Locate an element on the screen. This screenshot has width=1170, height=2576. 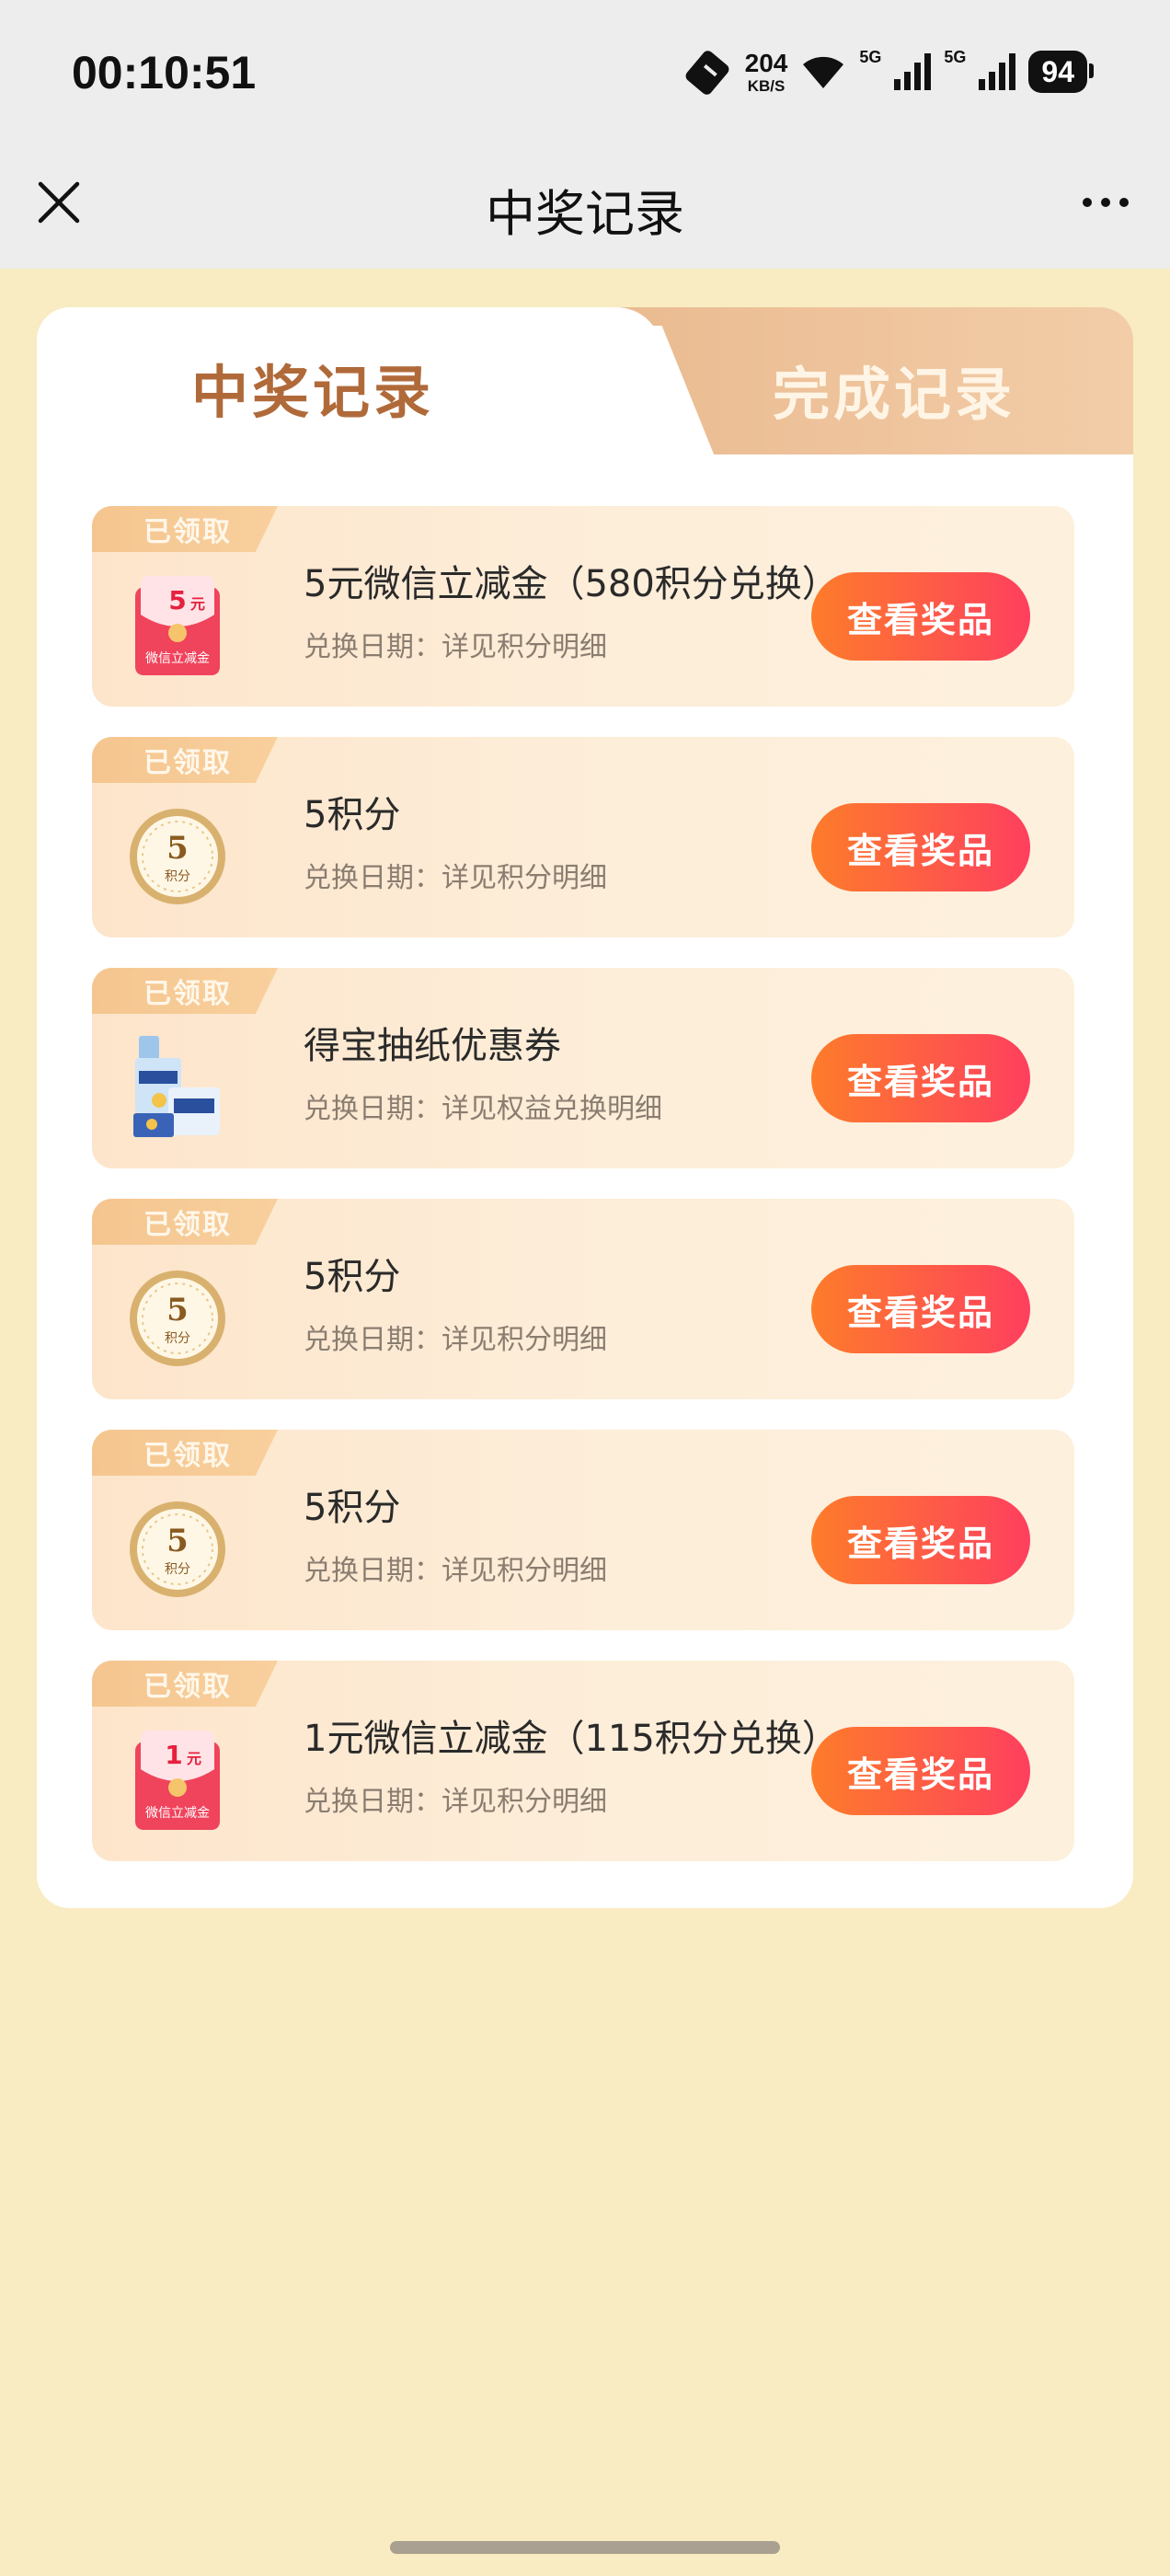
signal-2-label: 5G is located at coordinates (955, 57).